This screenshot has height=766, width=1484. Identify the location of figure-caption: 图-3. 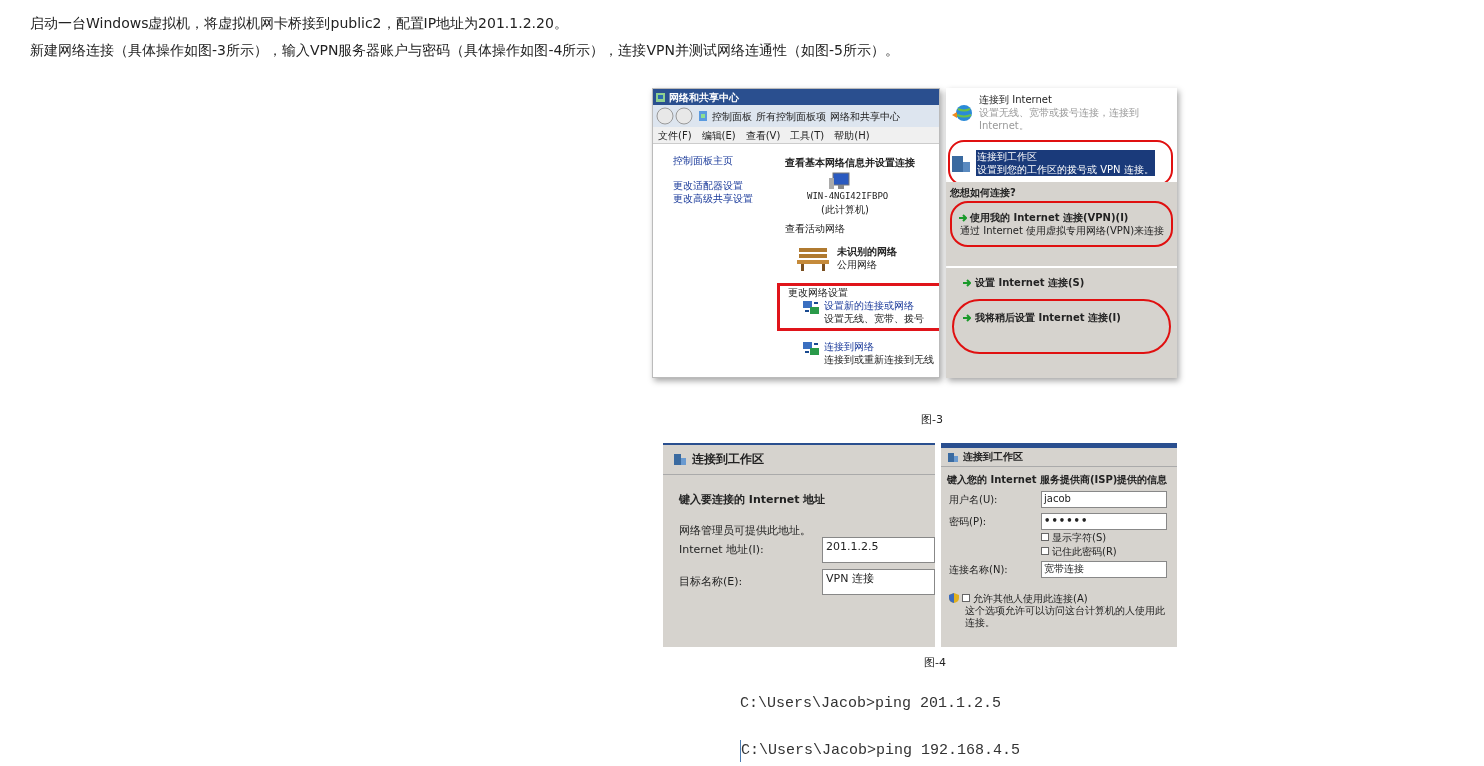
(932, 420).